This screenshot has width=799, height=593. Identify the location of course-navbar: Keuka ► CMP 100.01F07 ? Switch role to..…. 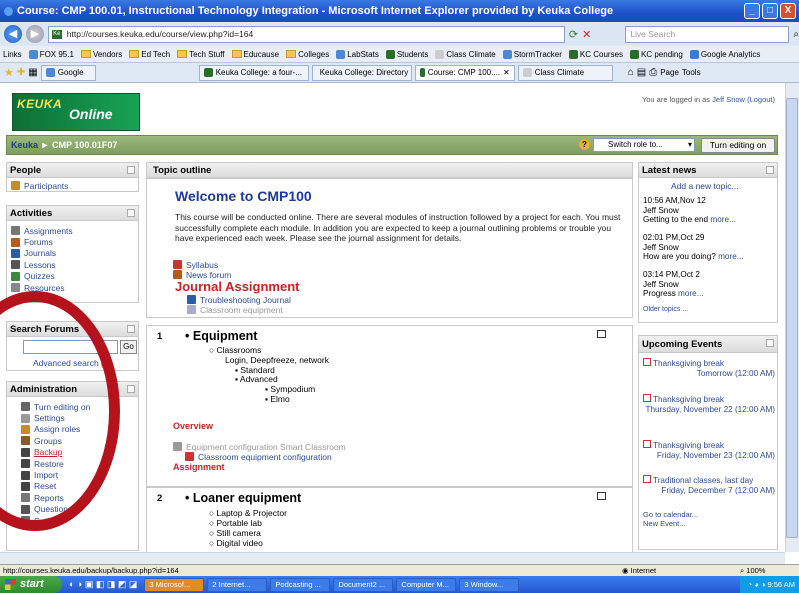
(392, 145).